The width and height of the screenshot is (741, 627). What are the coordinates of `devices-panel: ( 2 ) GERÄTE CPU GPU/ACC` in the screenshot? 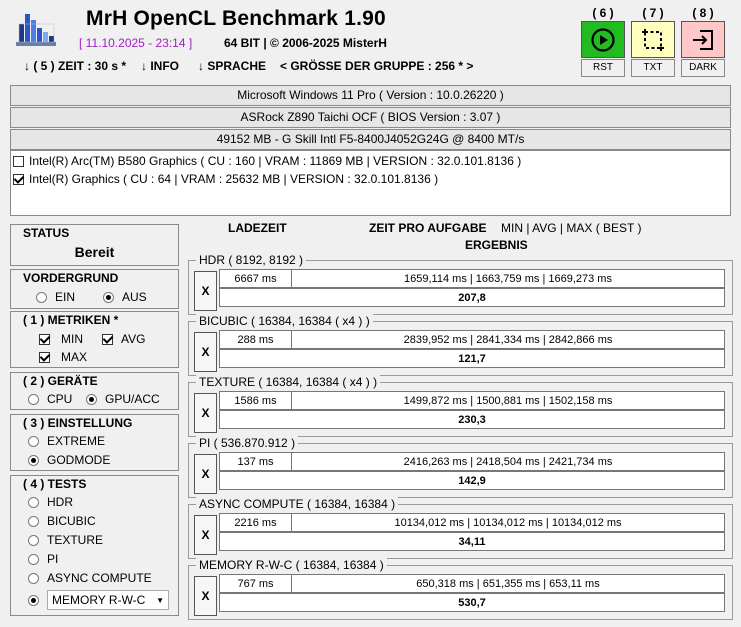 It's located at (94, 391).